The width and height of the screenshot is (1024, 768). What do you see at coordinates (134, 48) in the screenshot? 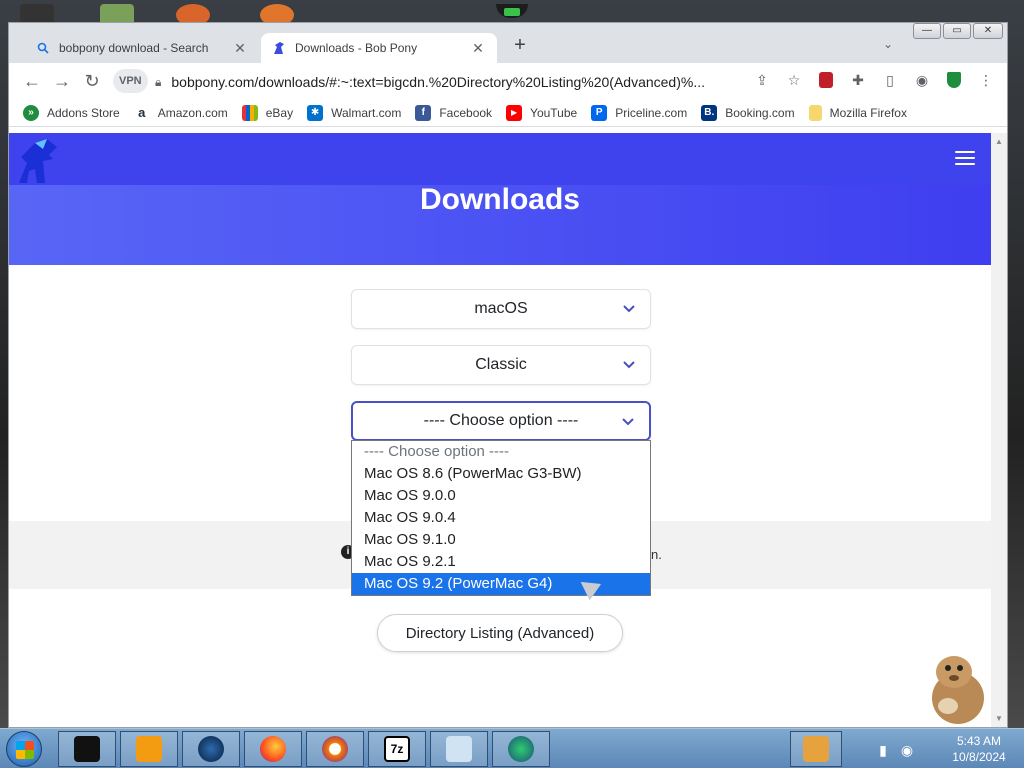
I see `tab-label: bobpony download - Search` at bounding box center [134, 48].